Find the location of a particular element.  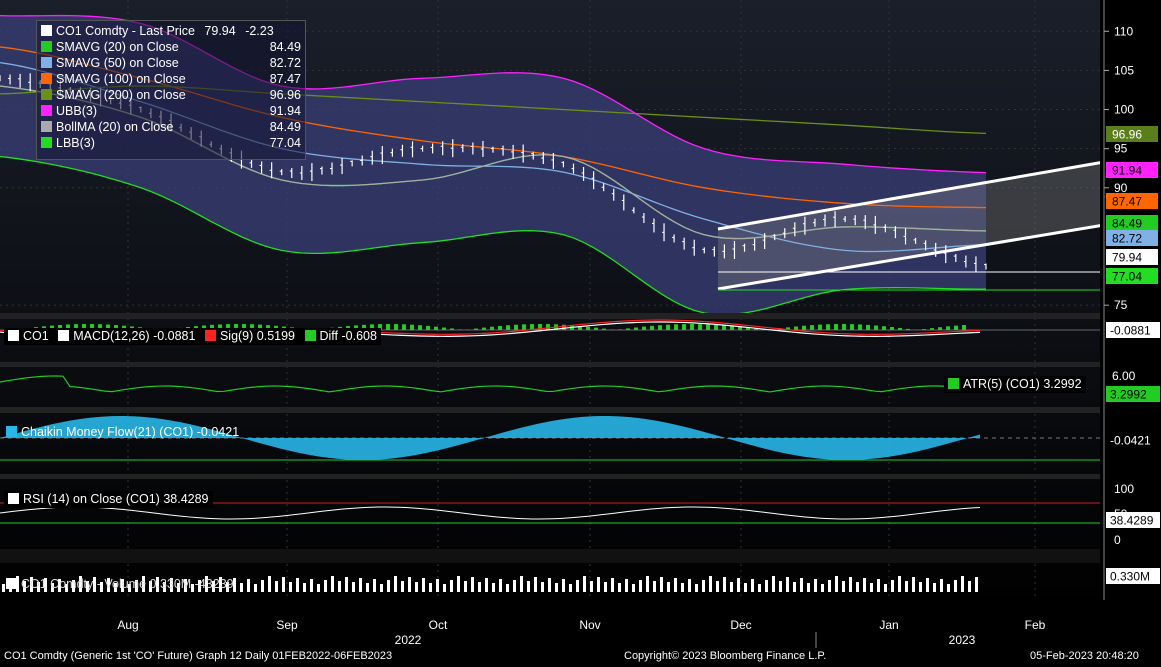

legend-item: SMAVG (200) on Close is located at coordinates (113, 95).